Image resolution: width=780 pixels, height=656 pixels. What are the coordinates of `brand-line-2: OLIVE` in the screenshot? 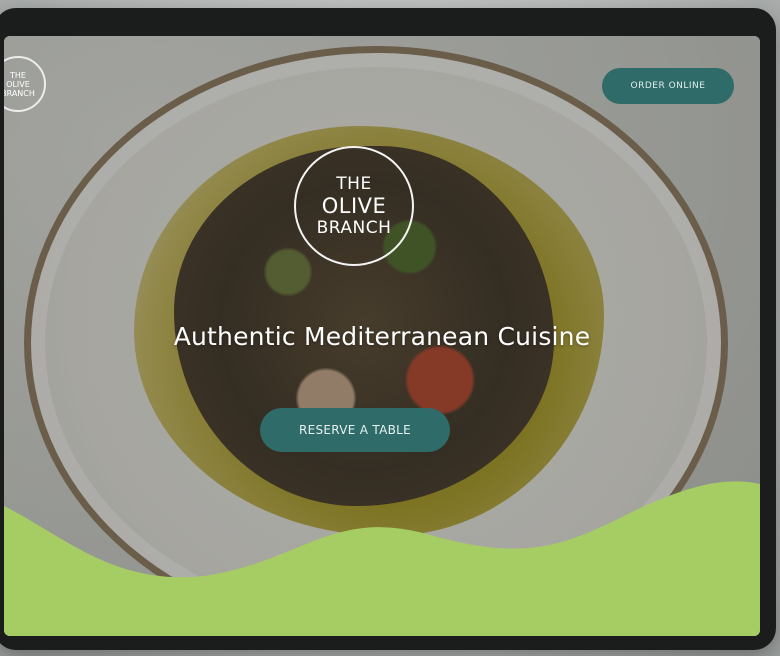 It's located at (354, 206).